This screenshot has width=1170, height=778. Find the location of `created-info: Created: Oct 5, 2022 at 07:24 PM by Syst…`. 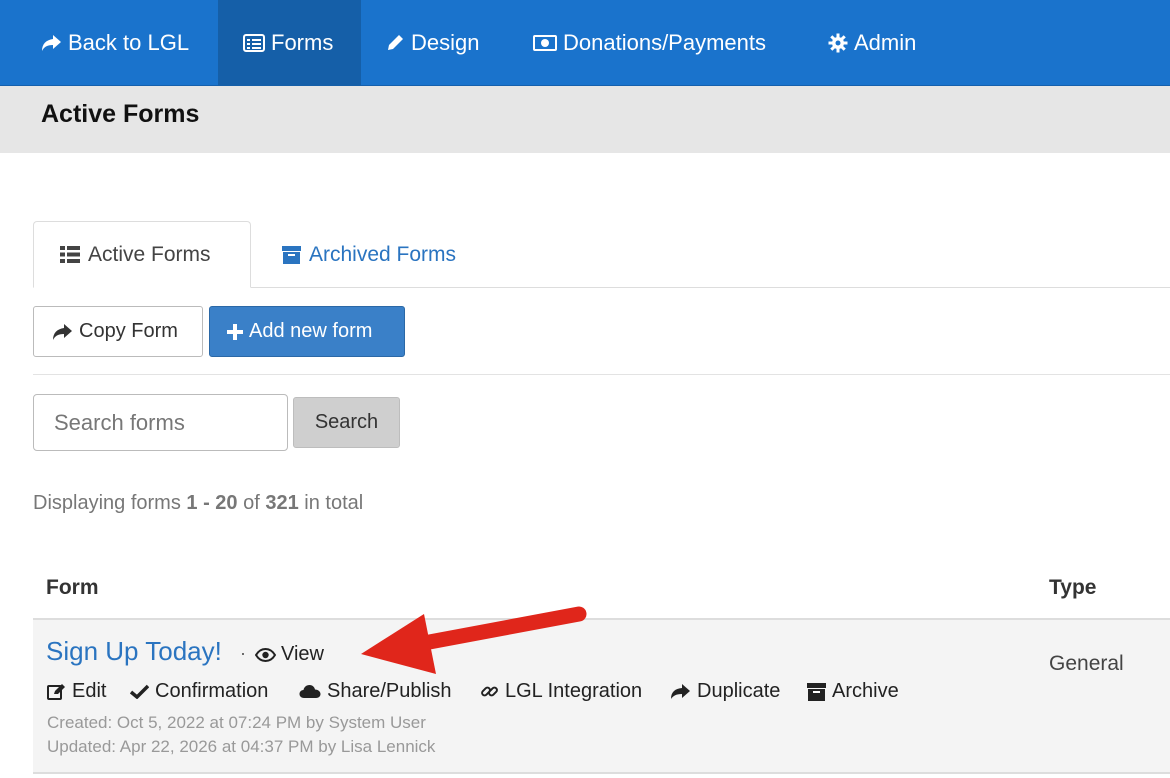

created-info: Created: Oct 5, 2022 at 07:24 PM by Syst… is located at coordinates (236, 722).